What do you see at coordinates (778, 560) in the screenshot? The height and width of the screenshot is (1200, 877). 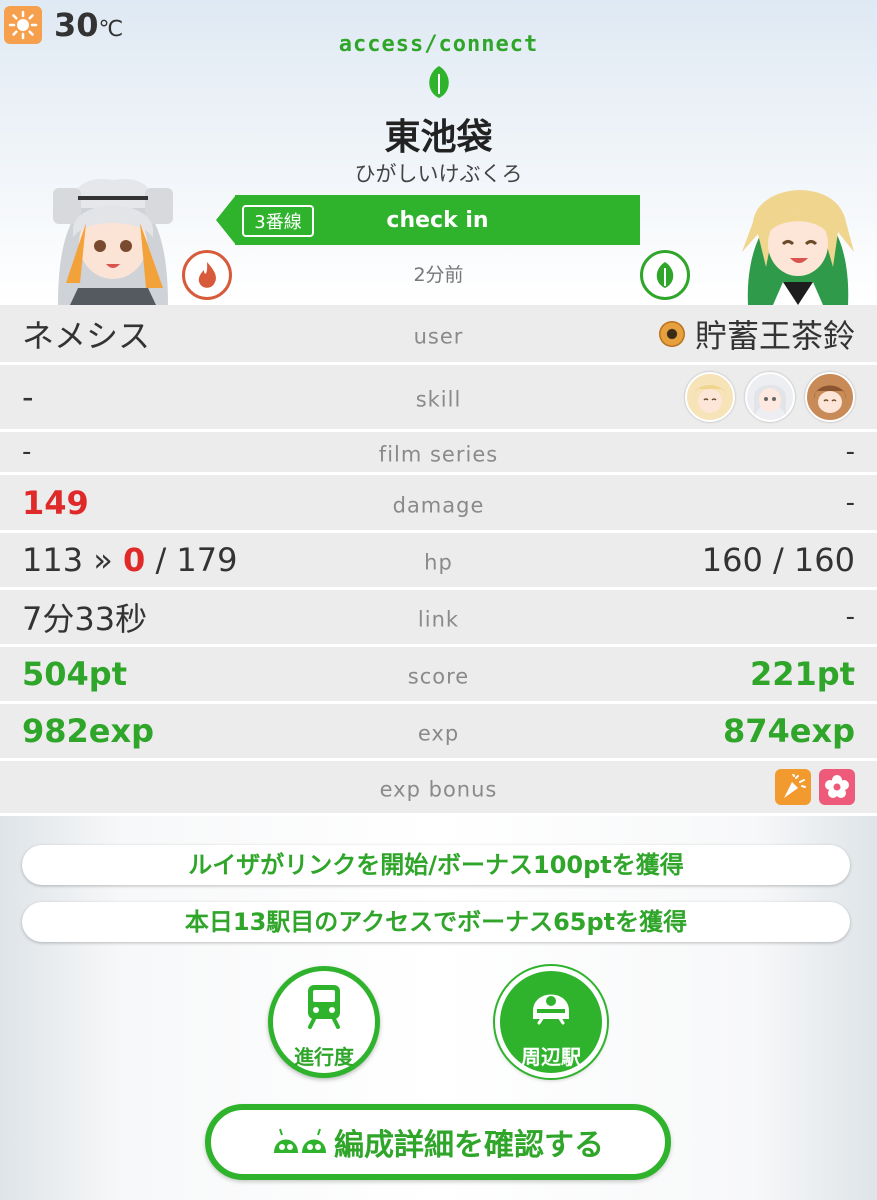 I see `right-hp: 160 / 160` at bounding box center [778, 560].